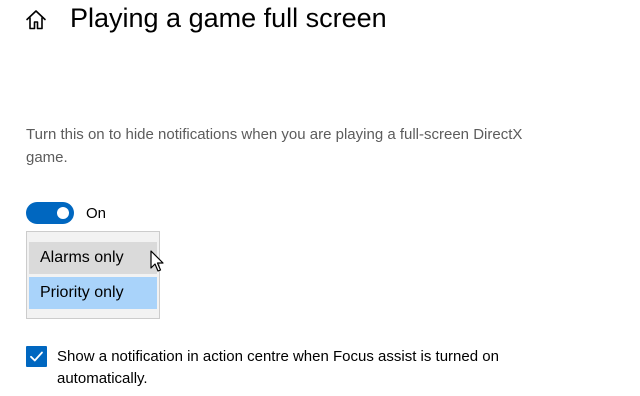  Describe the element at coordinates (158, 262) in the screenshot. I see `arrow-cursor-icon` at that location.